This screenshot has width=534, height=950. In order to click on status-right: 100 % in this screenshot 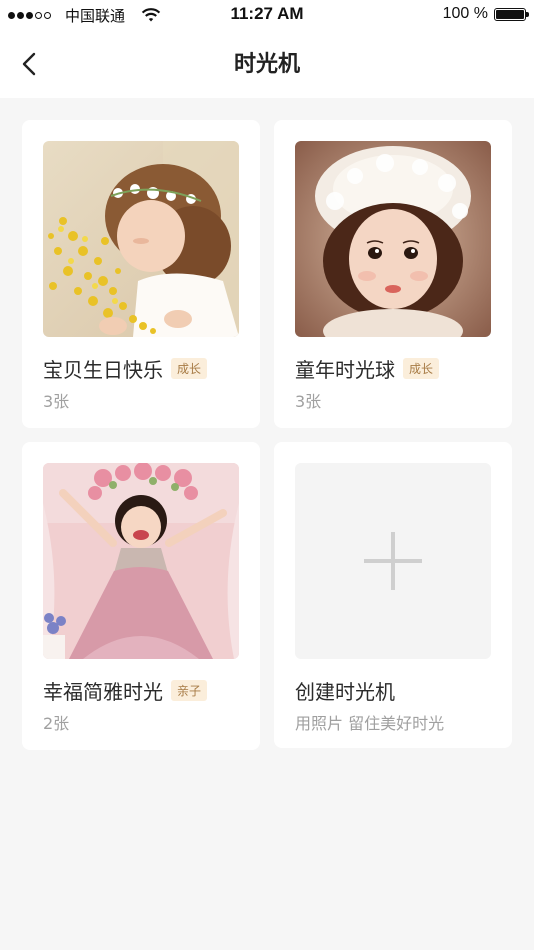, I will do `click(485, 14)`.